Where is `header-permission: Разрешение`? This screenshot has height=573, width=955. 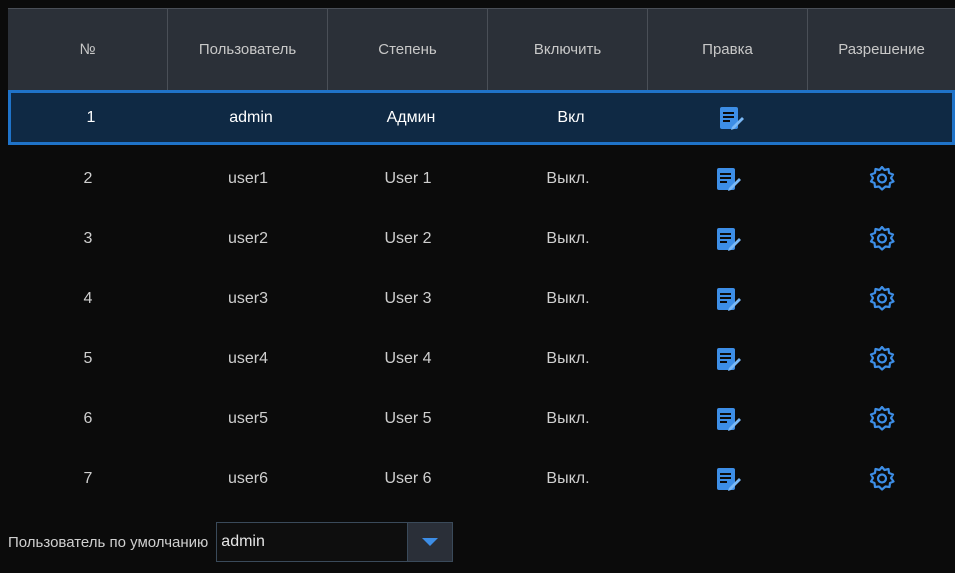
header-permission: Разрешение is located at coordinates (881, 49).